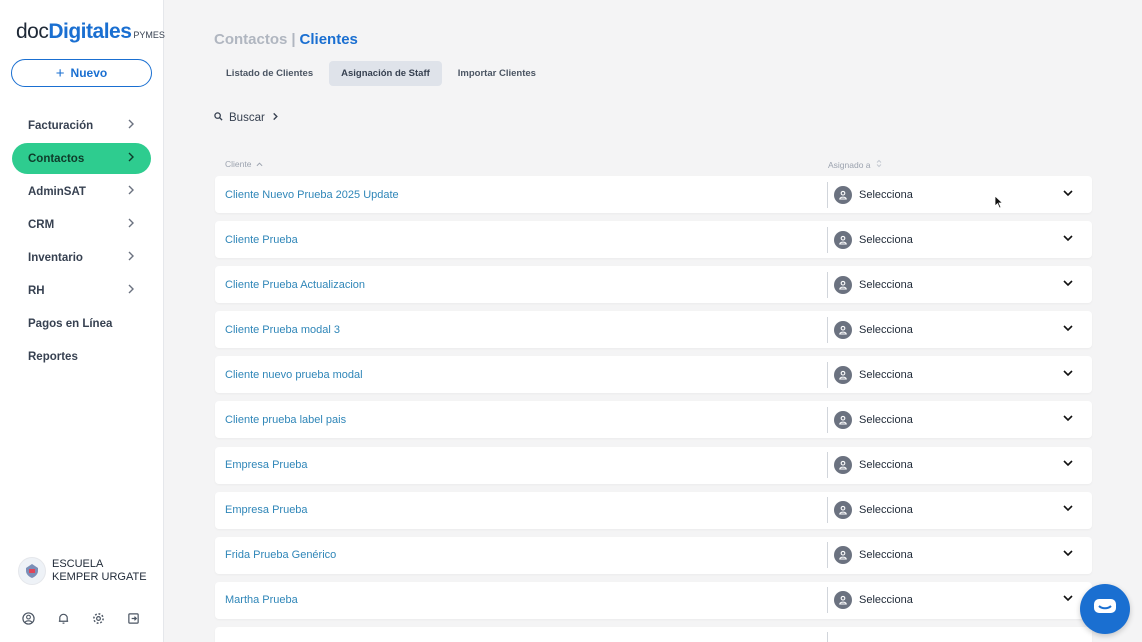 This screenshot has height=642, width=1142. What do you see at coordinates (259, 164) in the screenshot?
I see `sort-asc-icon` at bounding box center [259, 164].